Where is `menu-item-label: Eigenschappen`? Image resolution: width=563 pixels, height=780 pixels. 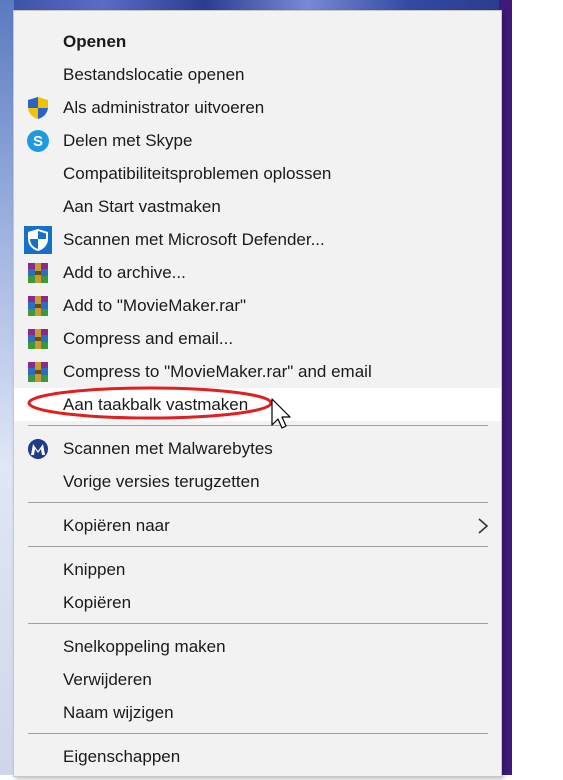
menu-item-label: Eigenschappen is located at coordinates (122, 756).